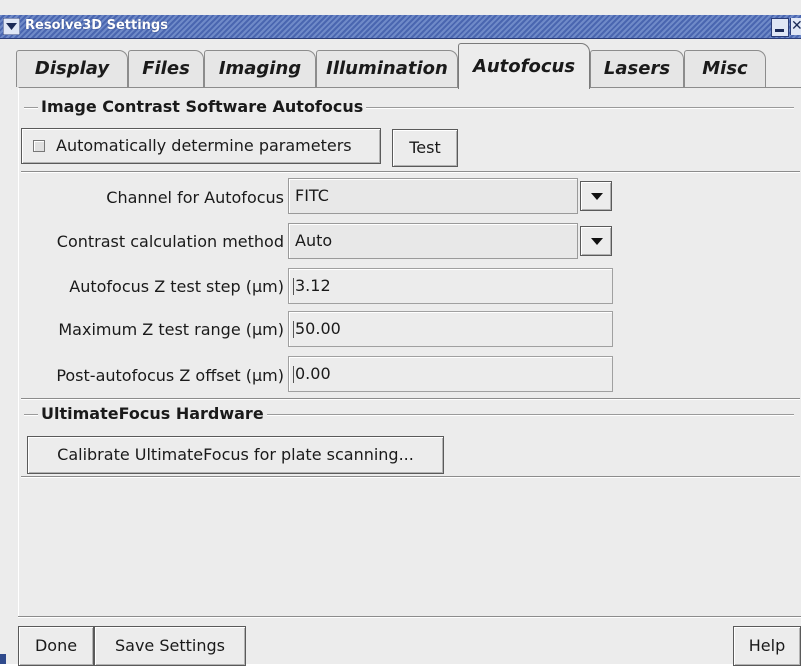 The height and width of the screenshot is (666, 801). Describe the element at coordinates (780, 27) in the screenshot. I see `minimize-button` at that location.